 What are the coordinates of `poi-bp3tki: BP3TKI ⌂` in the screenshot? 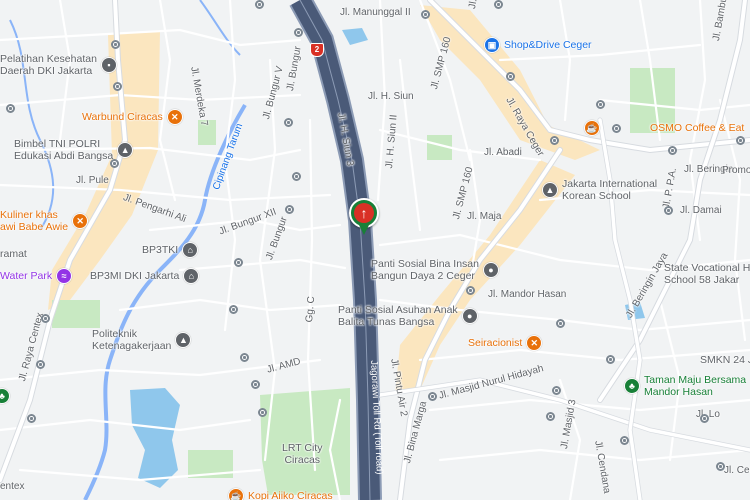 It's located at (170, 250).